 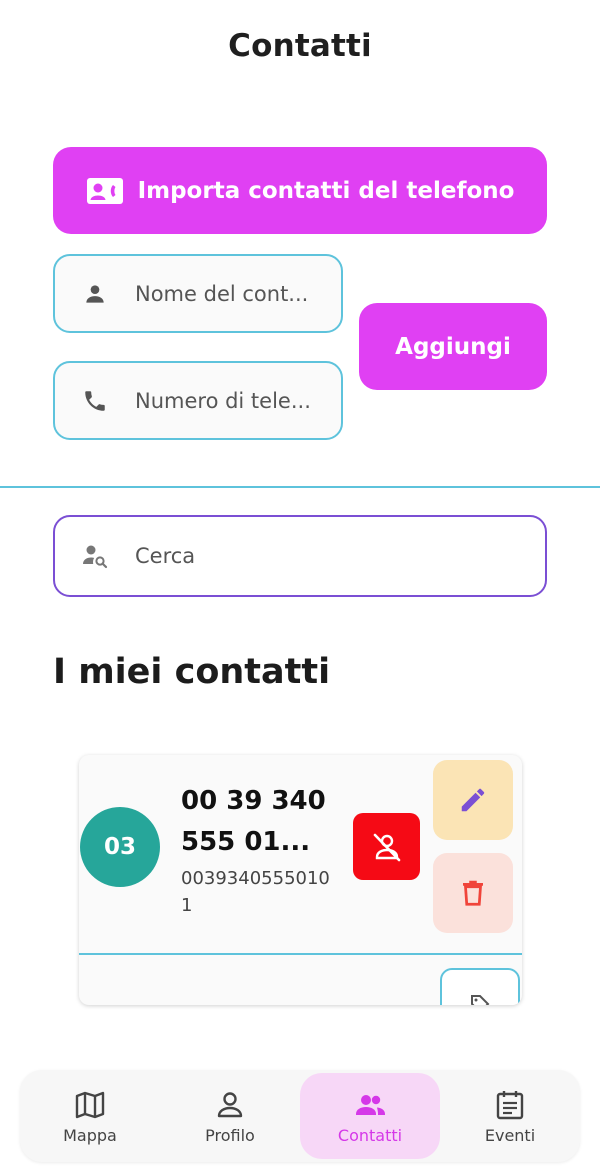 I want to click on nav-label-mappa: Mappa, so click(x=90, y=1135).